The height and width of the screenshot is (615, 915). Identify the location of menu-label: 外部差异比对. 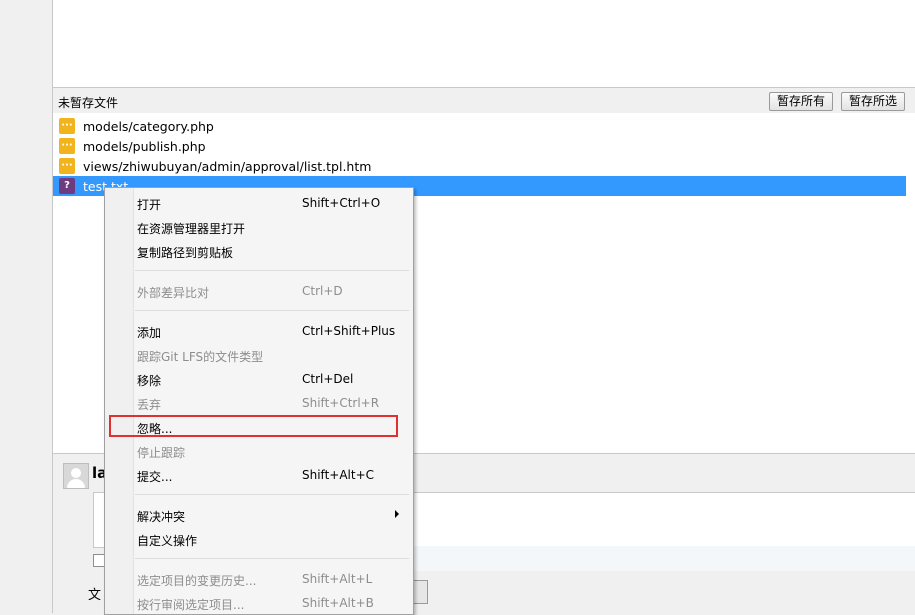
(173, 293).